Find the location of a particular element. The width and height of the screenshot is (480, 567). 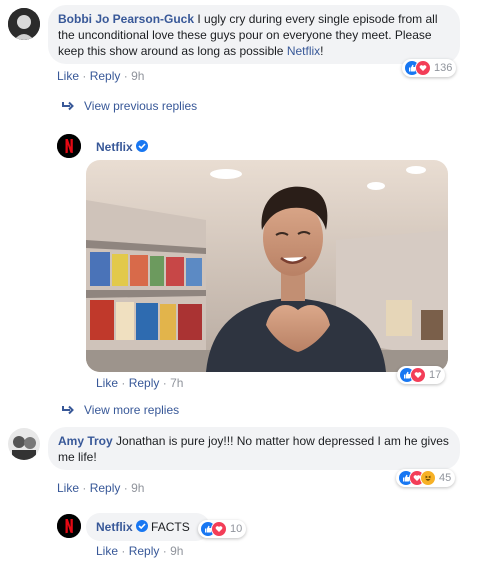

comment-author: Amy Troy is located at coordinates (85, 441).